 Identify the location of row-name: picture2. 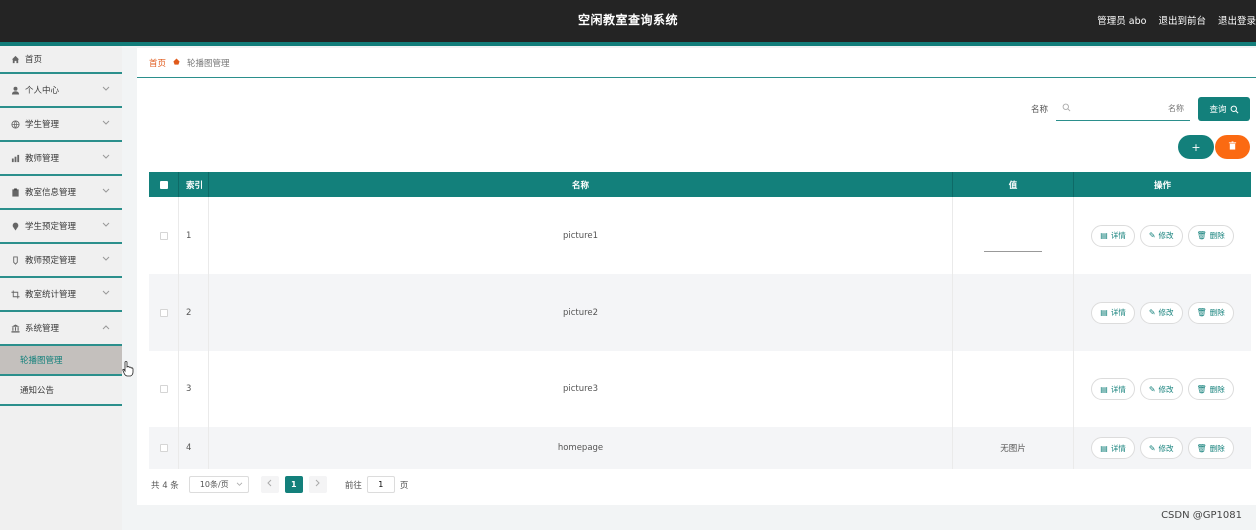
(581, 312).